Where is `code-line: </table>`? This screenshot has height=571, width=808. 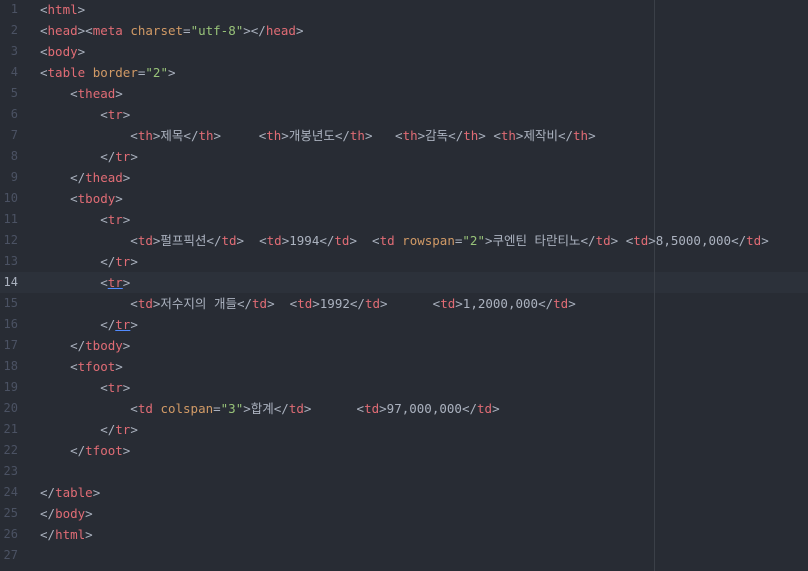 code-line: </table> is located at coordinates (70, 492).